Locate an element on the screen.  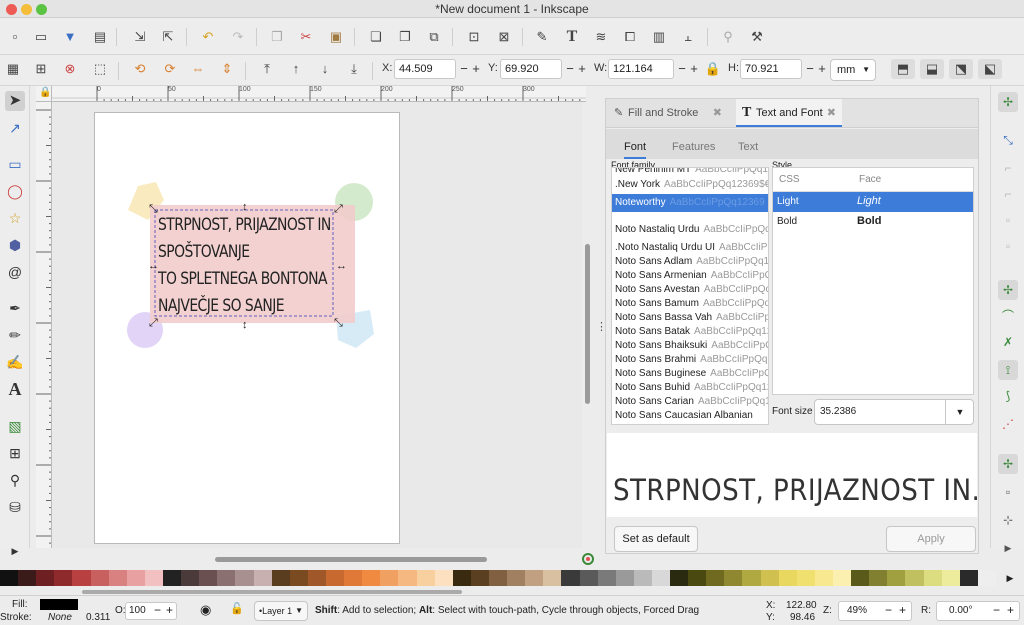
rotate-cw-icon: ⇕ is located at coordinates (227, 69).